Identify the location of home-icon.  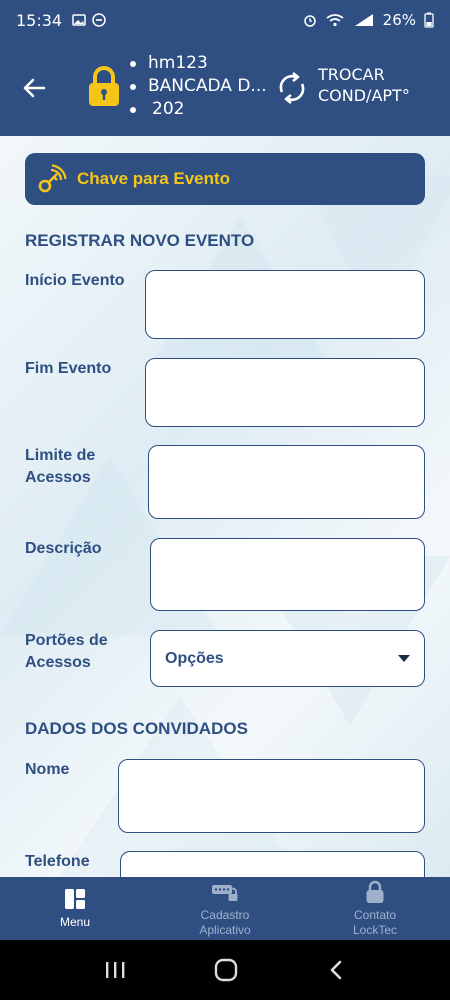
(226, 970).